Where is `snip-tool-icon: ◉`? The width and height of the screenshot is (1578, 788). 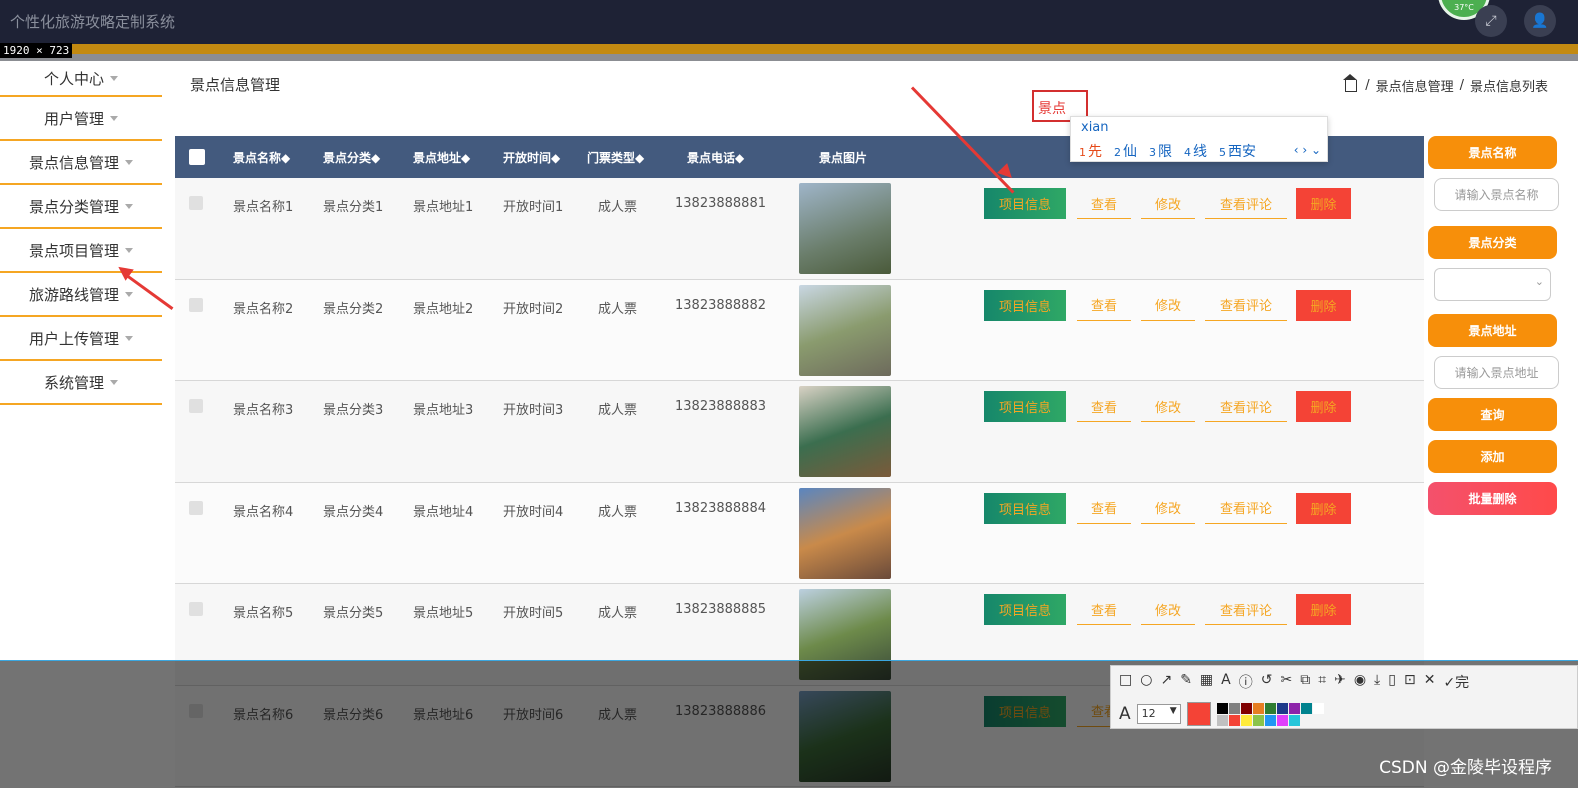
snip-tool-icon: ◉ is located at coordinates (1360, 682).